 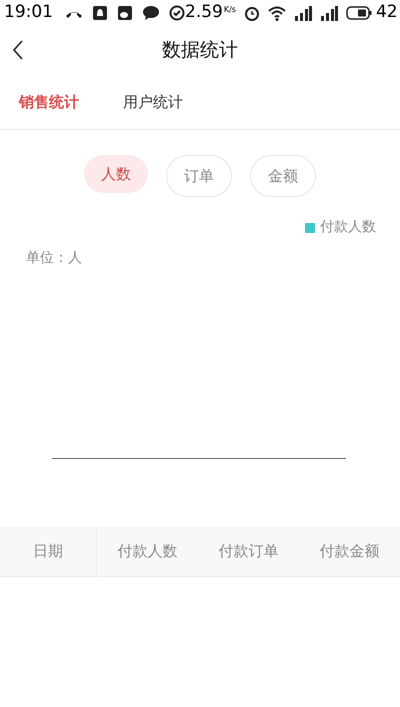 I want to click on app-icon, so click(x=125, y=13).